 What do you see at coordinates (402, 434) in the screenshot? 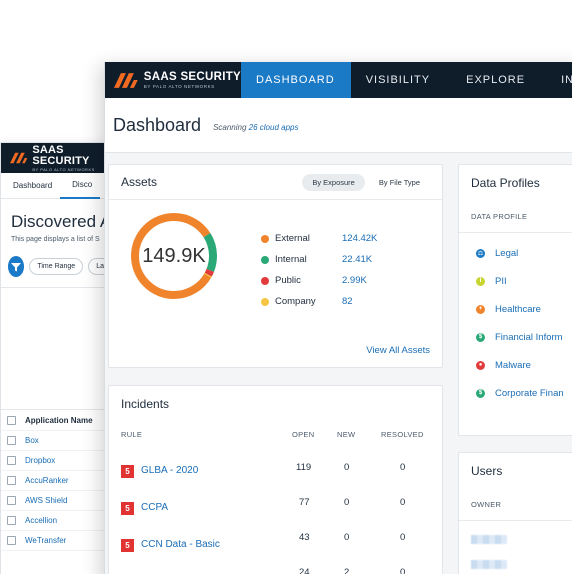
I see `col-resolved: RESOLVED` at bounding box center [402, 434].